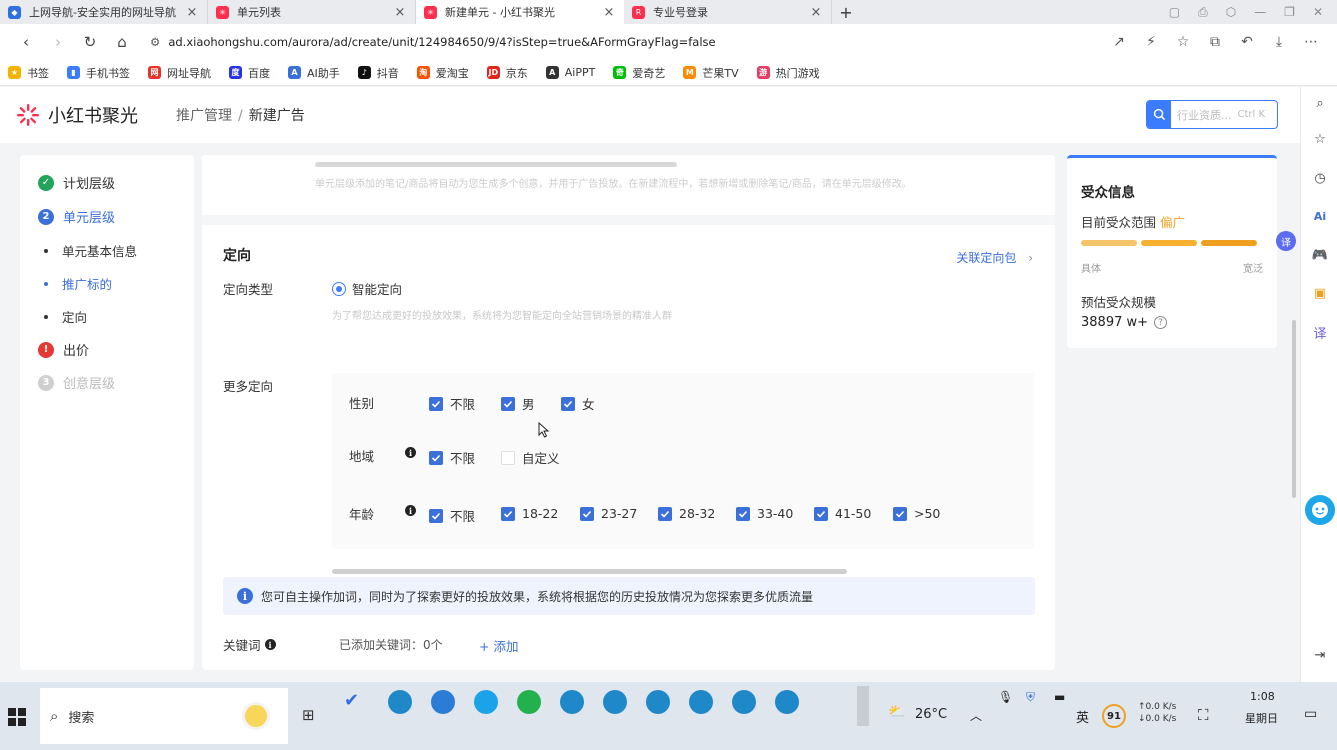 This screenshot has width=1337, height=750. What do you see at coordinates (1262, 696) in the screenshot?
I see `clock-time: 1:08` at bounding box center [1262, 696].